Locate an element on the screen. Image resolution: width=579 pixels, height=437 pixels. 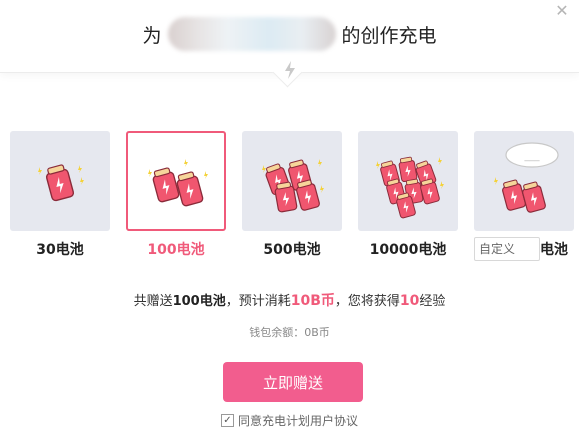
option-label: 100电池 is located at coordinates (176, 250).